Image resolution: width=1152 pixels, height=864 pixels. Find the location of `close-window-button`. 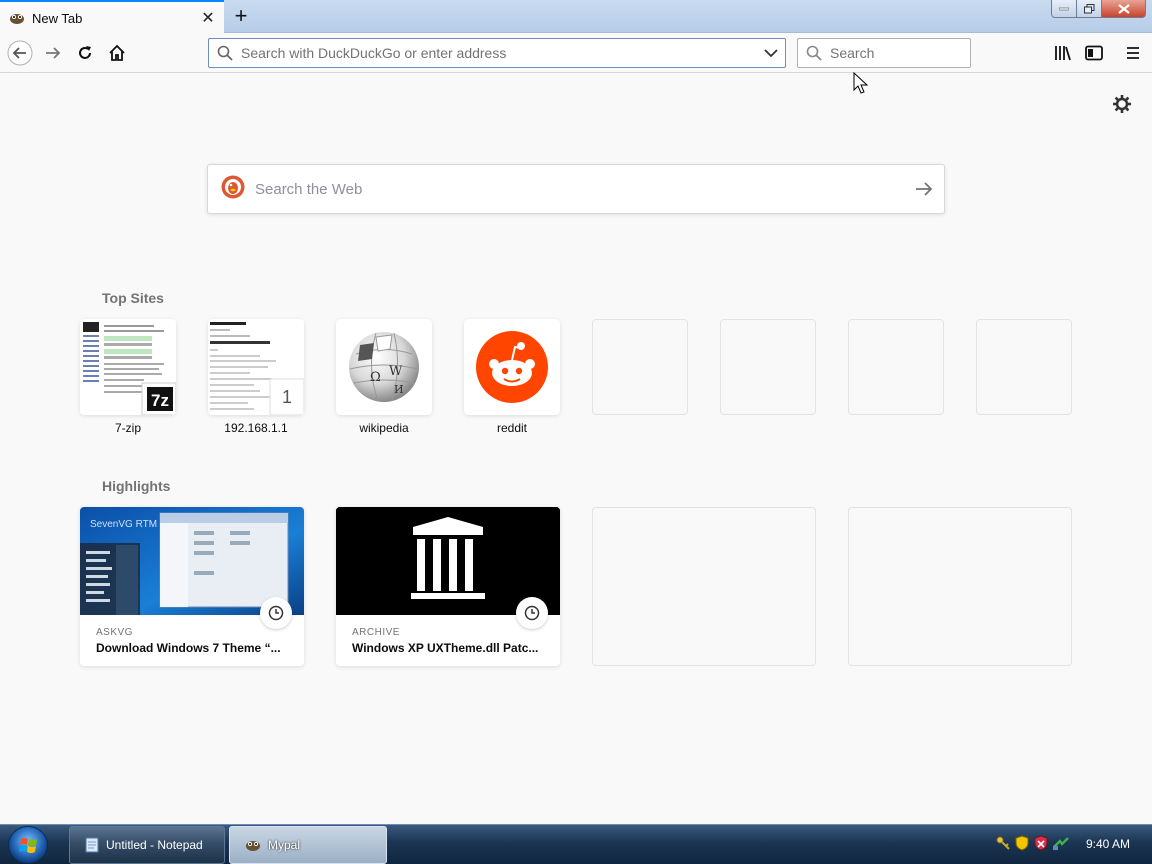

close-window-button is located at coordinates (1124, 9).